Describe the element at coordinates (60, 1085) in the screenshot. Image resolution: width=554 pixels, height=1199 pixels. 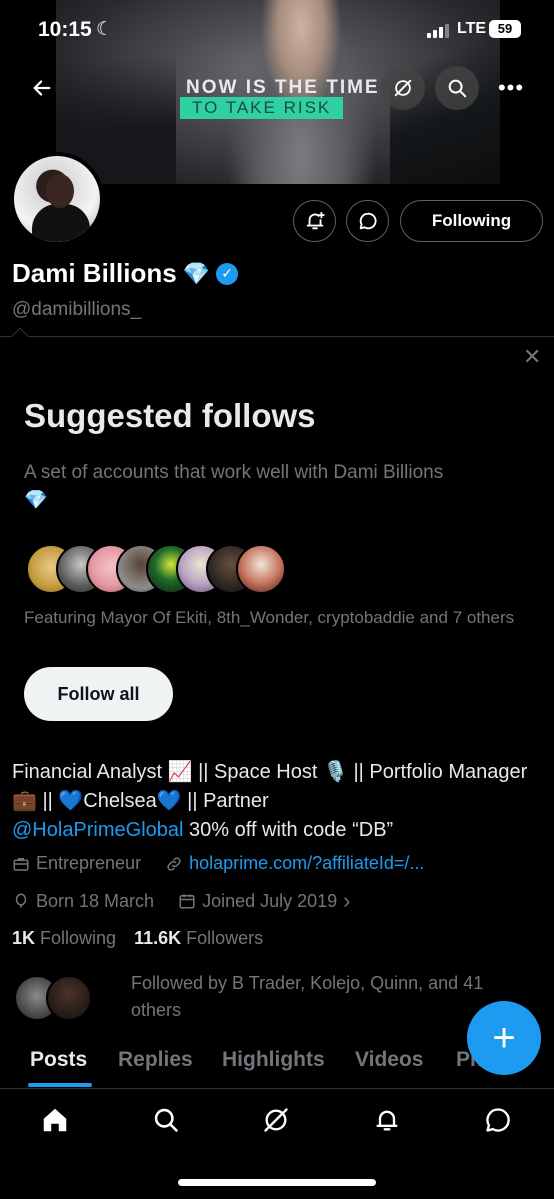
I see `active-tab-indicator` at that location.